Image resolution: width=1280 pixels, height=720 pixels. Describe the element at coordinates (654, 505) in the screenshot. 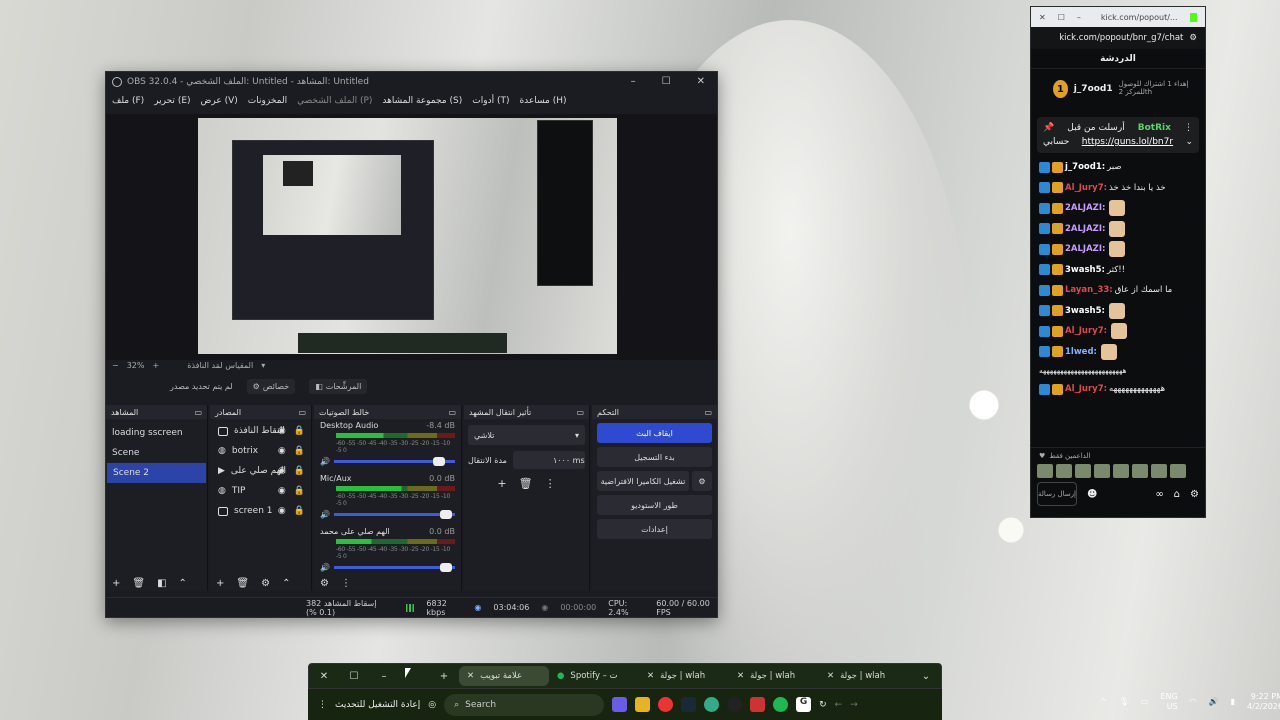

I see `studio-mode-button: طور الاستوديو` at that location.